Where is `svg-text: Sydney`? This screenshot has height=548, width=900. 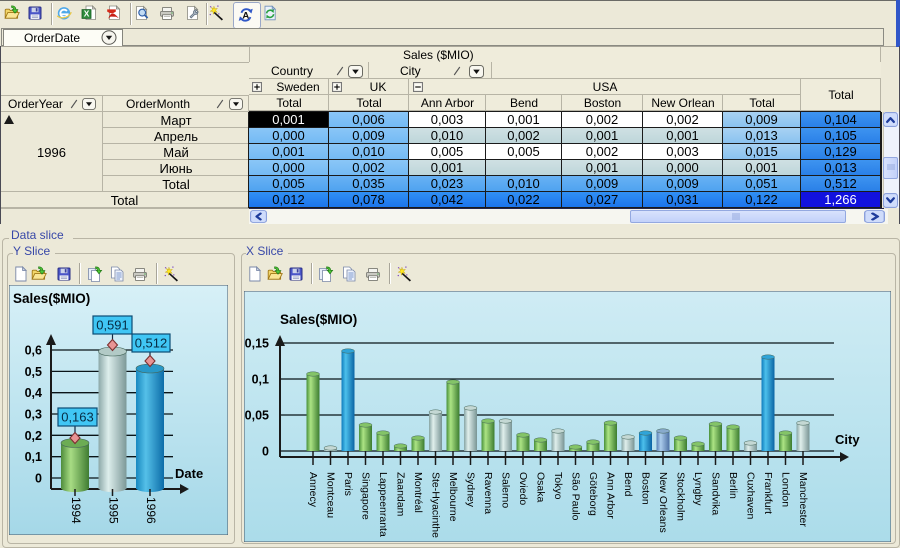 svg-text: Sydney is located at coordinates (471, 490).